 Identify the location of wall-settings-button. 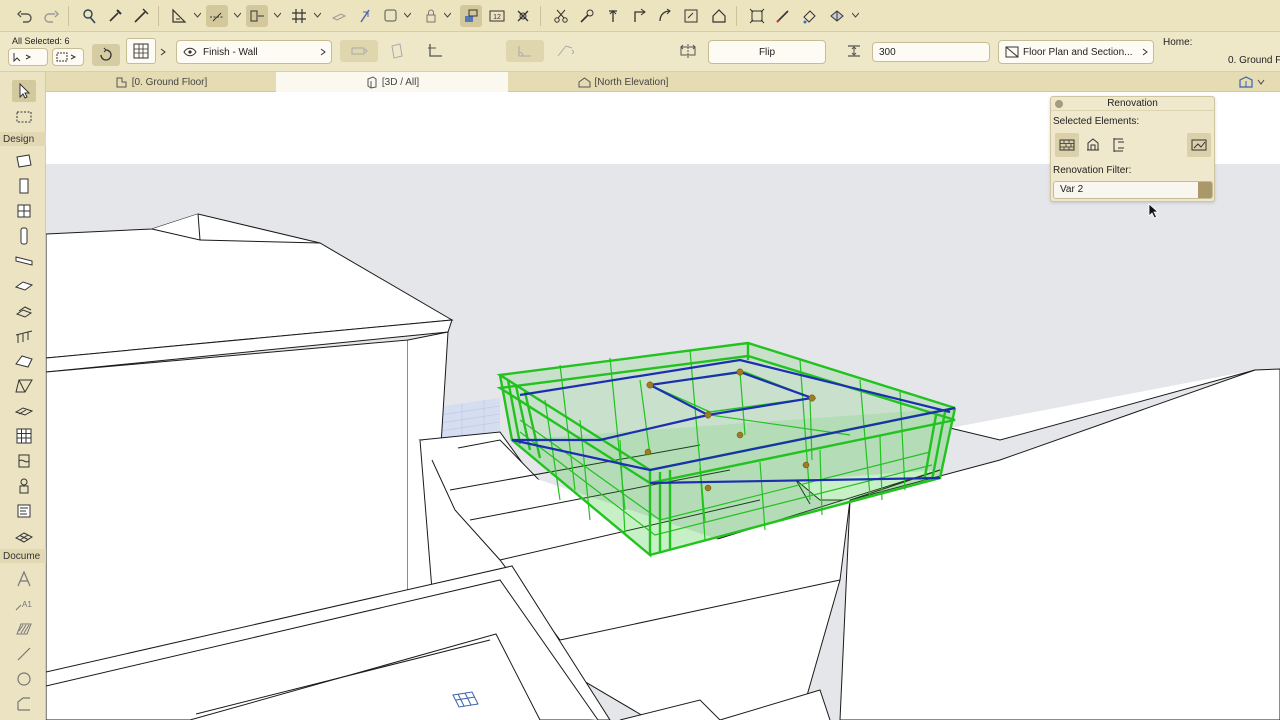
(141, 51).